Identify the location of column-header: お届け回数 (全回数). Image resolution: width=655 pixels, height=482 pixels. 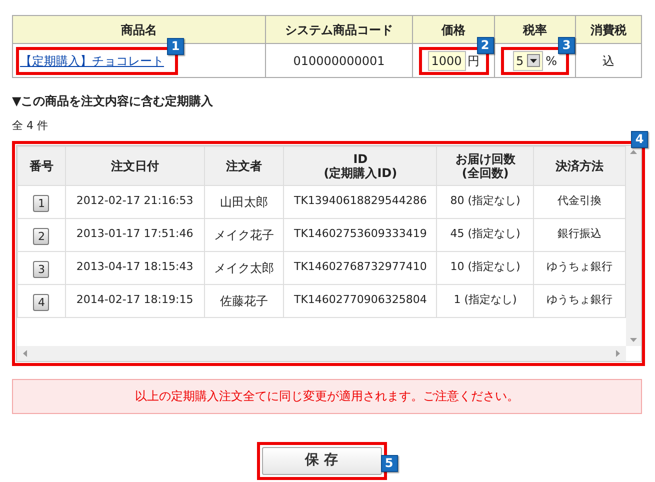
(485, 165).